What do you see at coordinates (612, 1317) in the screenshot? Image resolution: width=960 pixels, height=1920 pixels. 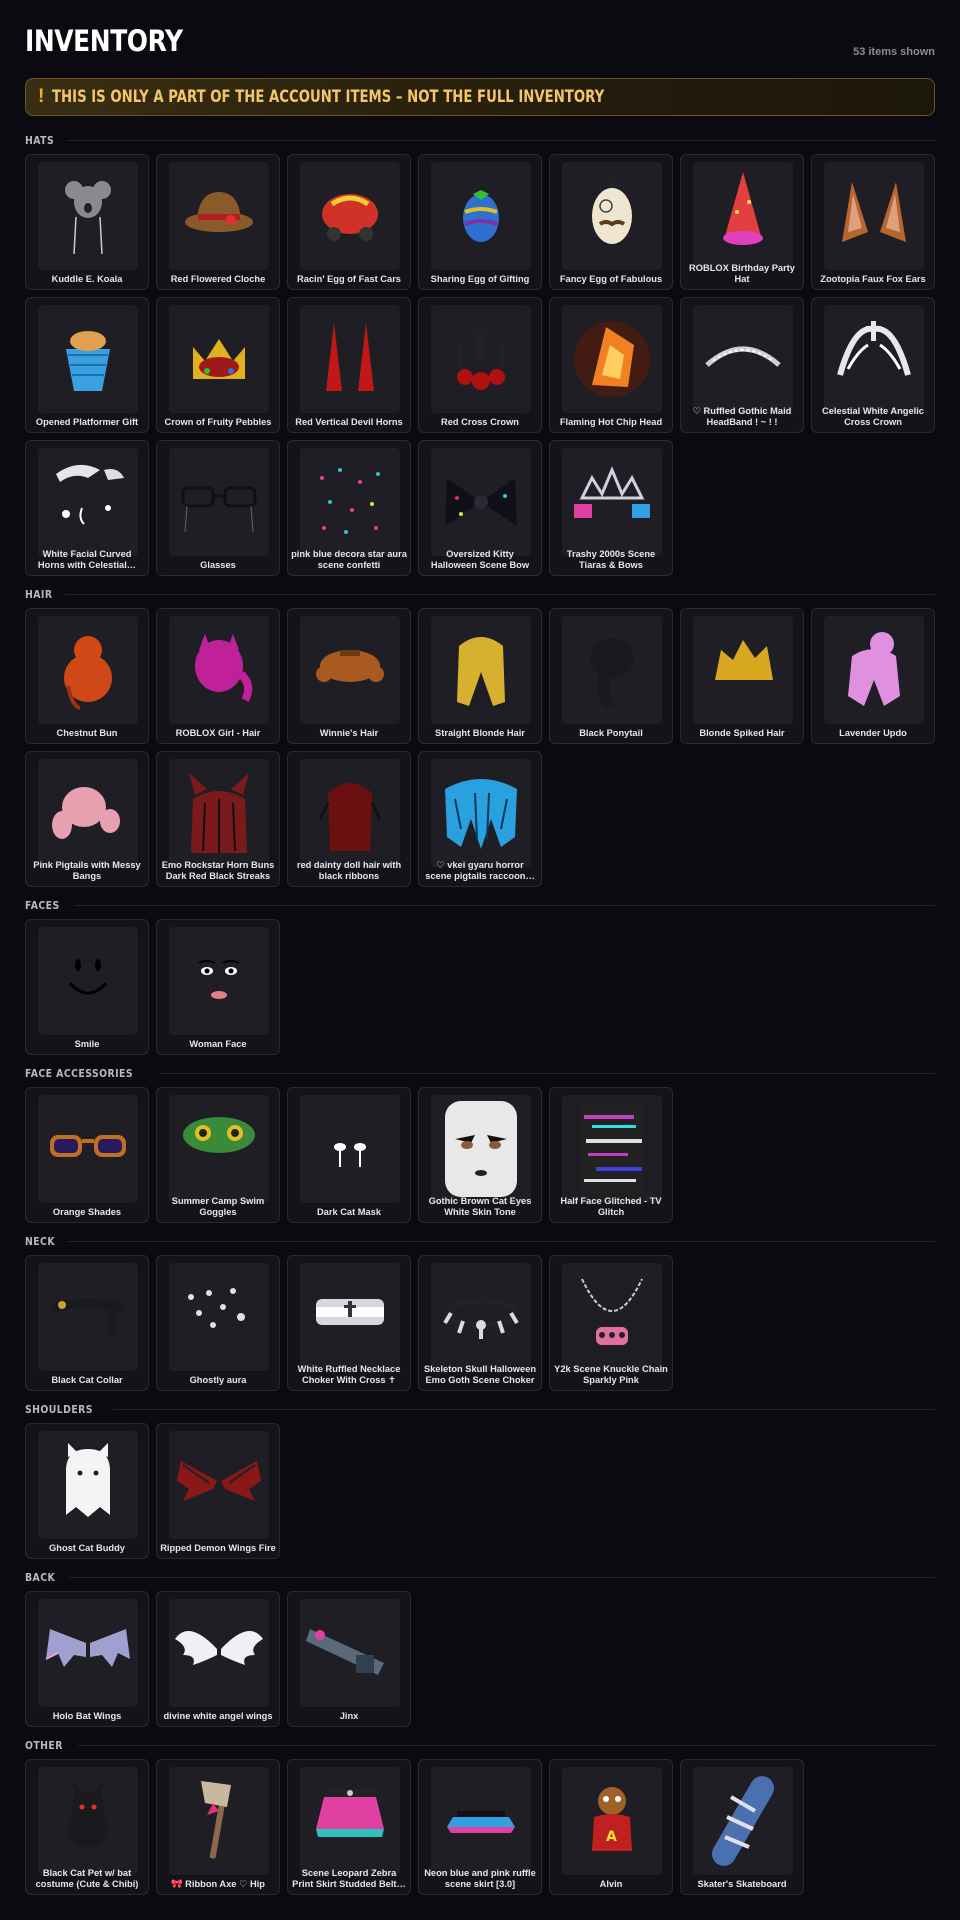 I see `knuckle-chain-icon` at bounding box center [612, 1317].